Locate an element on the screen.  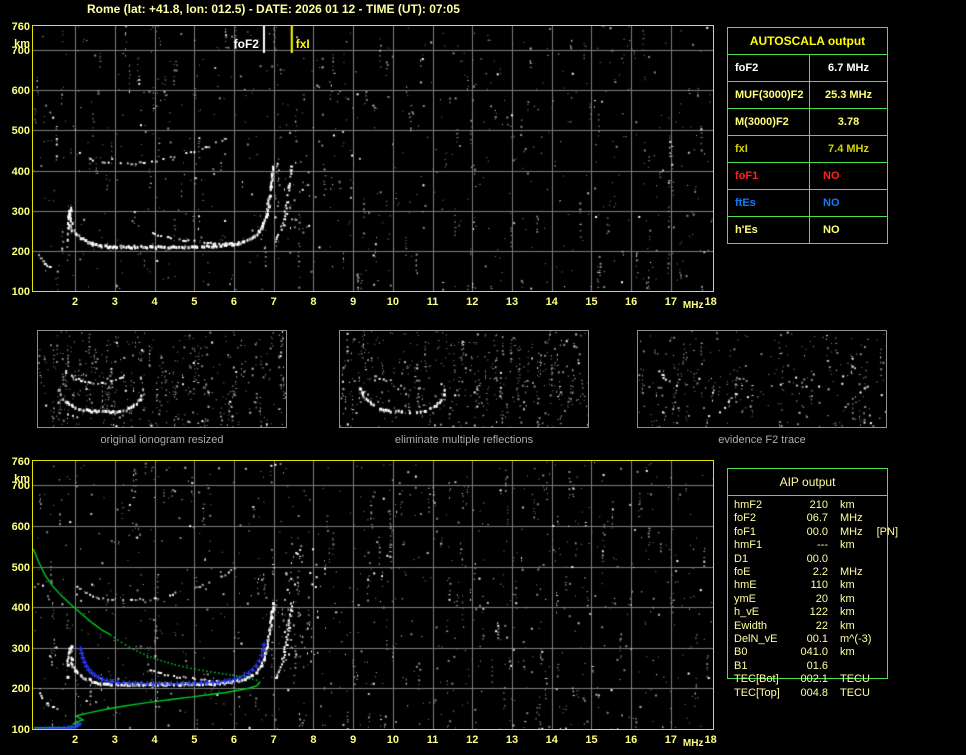
aip-row-value: 22 is located at coordinates (821, 625).